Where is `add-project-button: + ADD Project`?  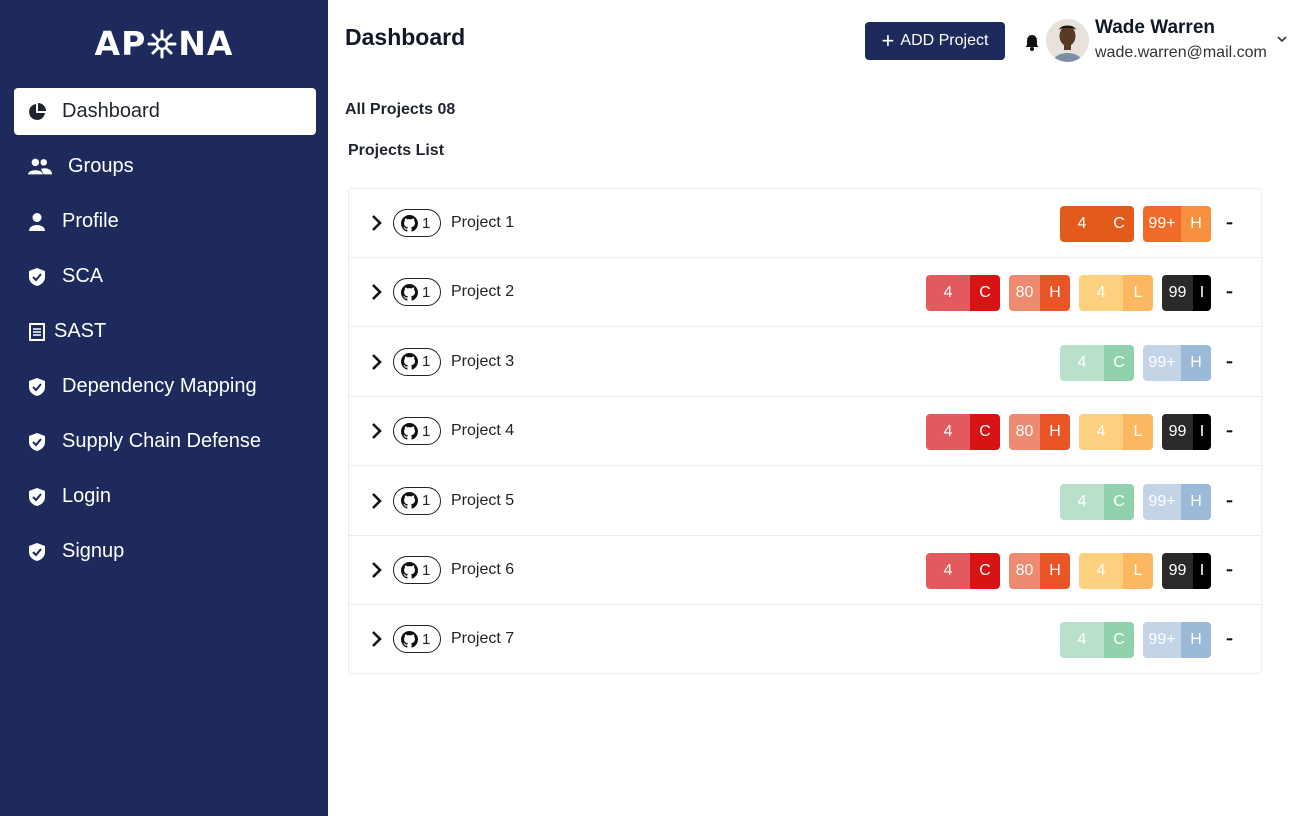
add-project-button: + ADD Project is located at coordinates (935, 41).